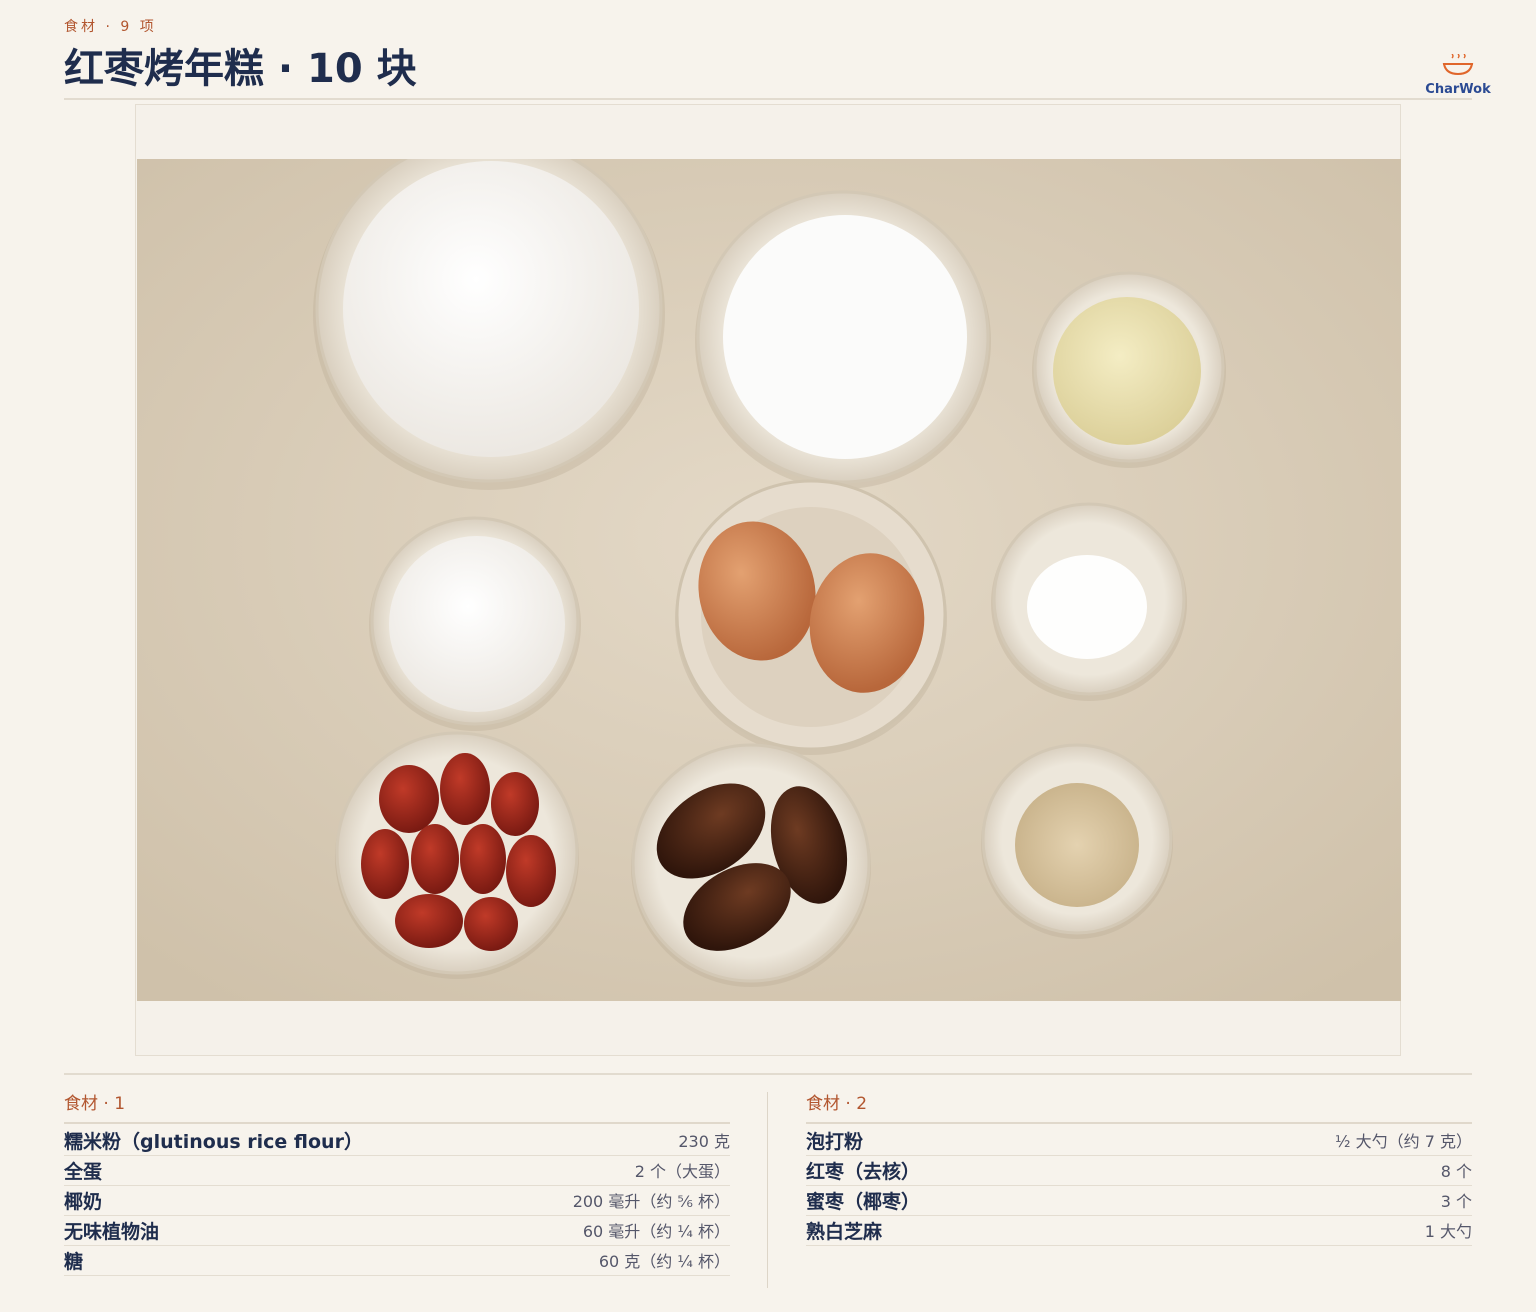  I want to click on ingredient-row: 糖 60 克（约 ¼ 杯）, so click(397, 1261).